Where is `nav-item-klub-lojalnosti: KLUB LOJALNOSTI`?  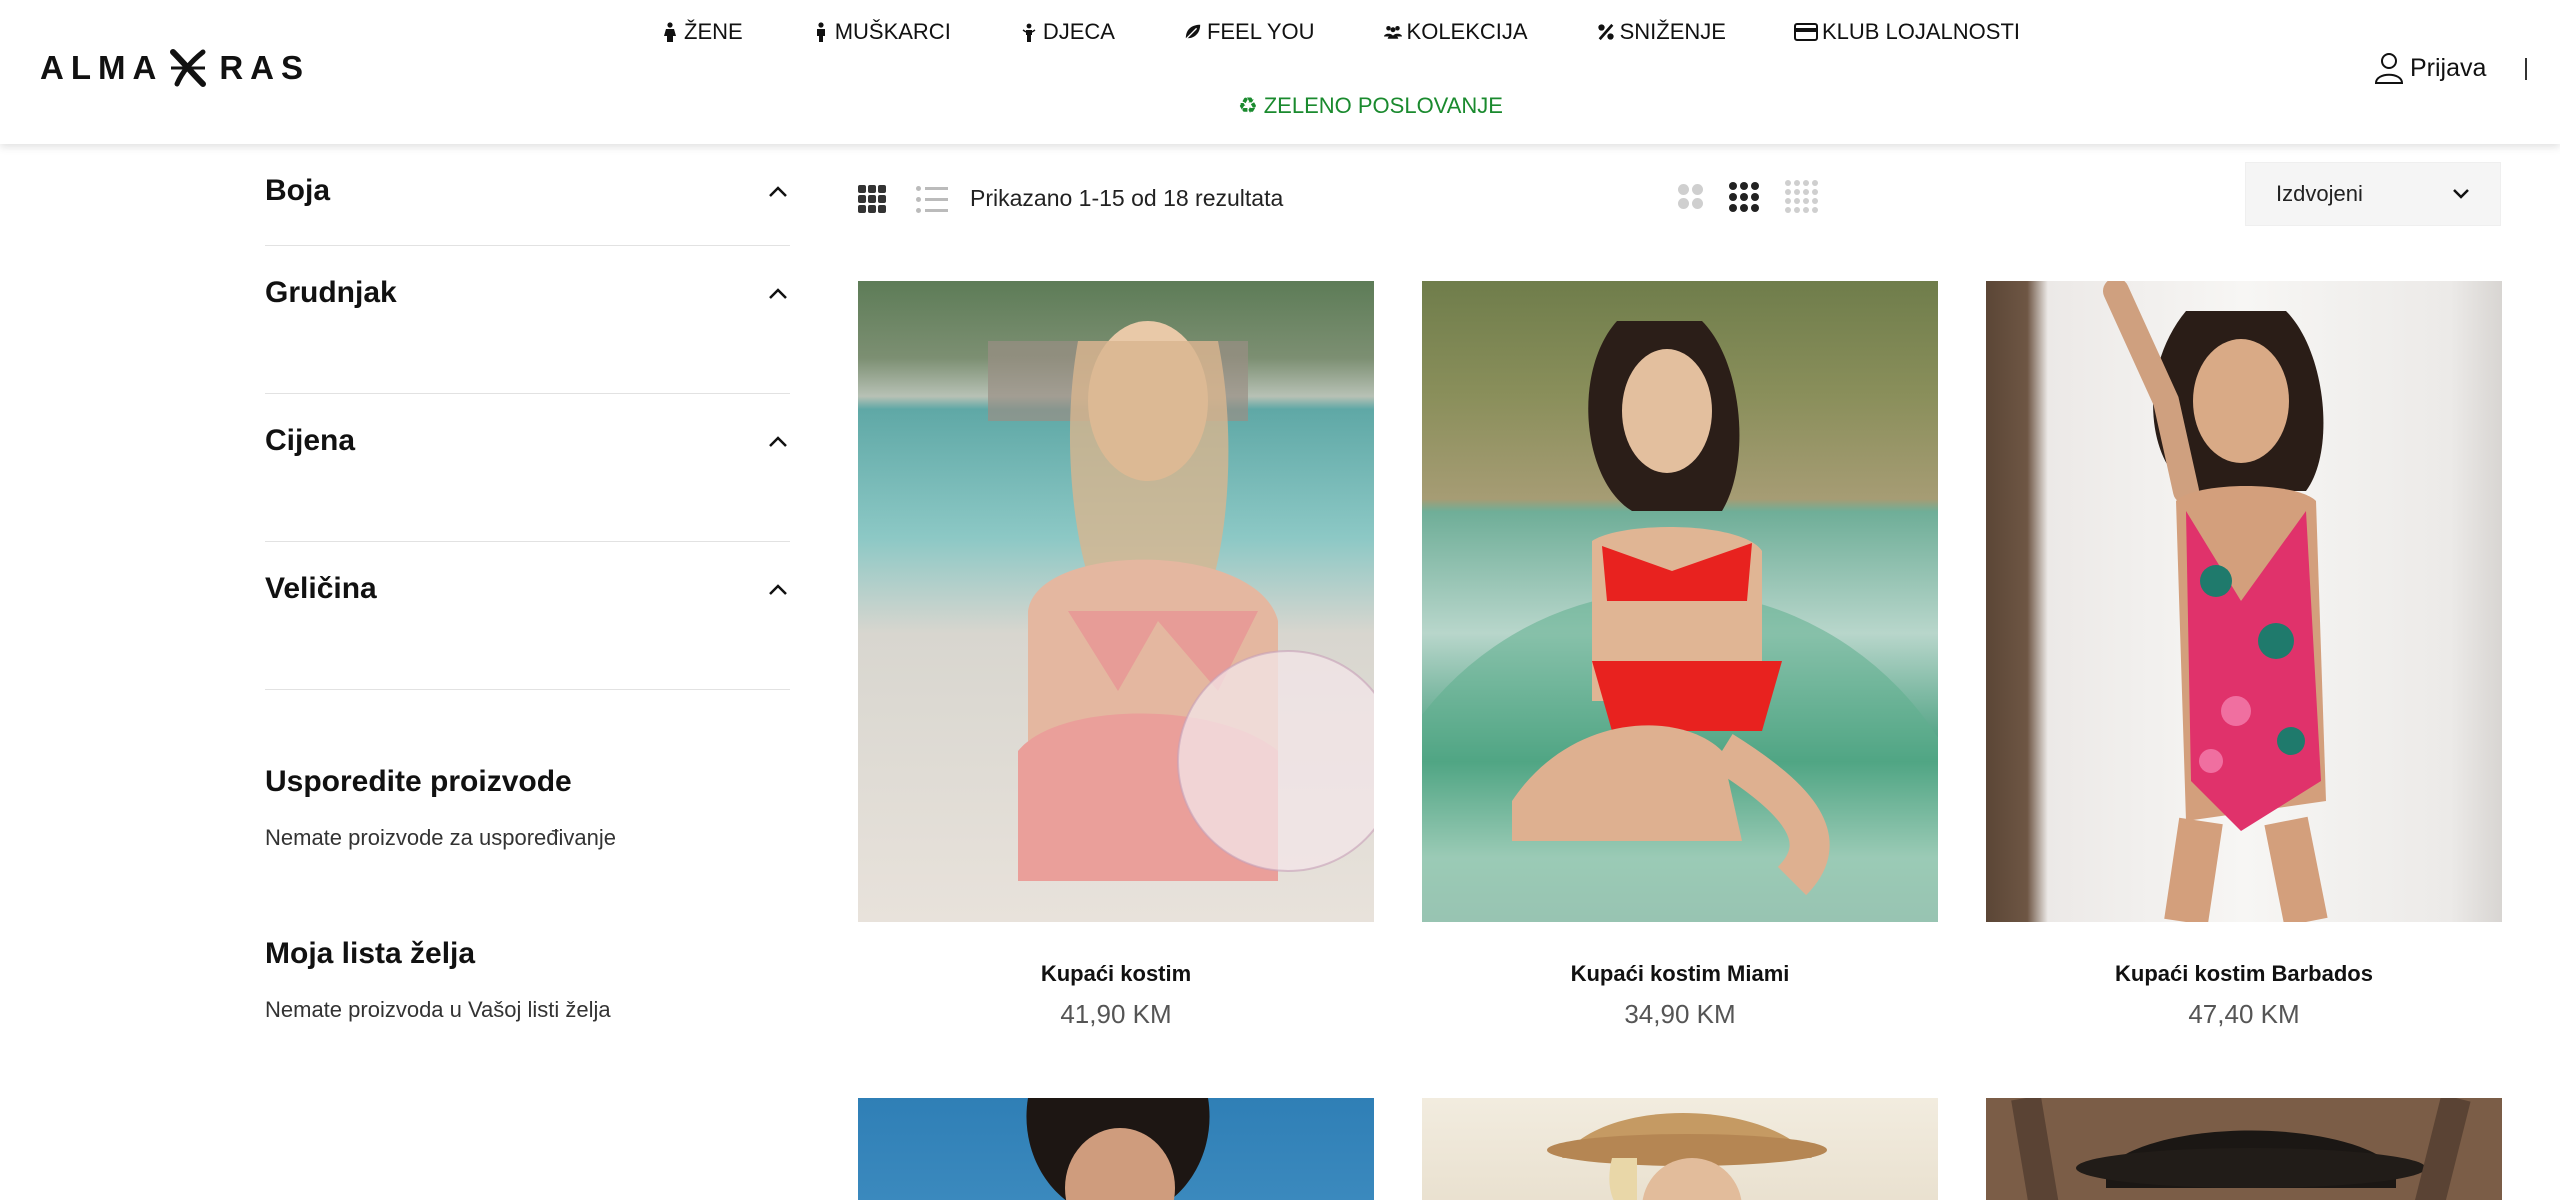 nav-item-klub-lojalnosti: KLUB LOJALNOSTI is located at coordinates (1907, 32).